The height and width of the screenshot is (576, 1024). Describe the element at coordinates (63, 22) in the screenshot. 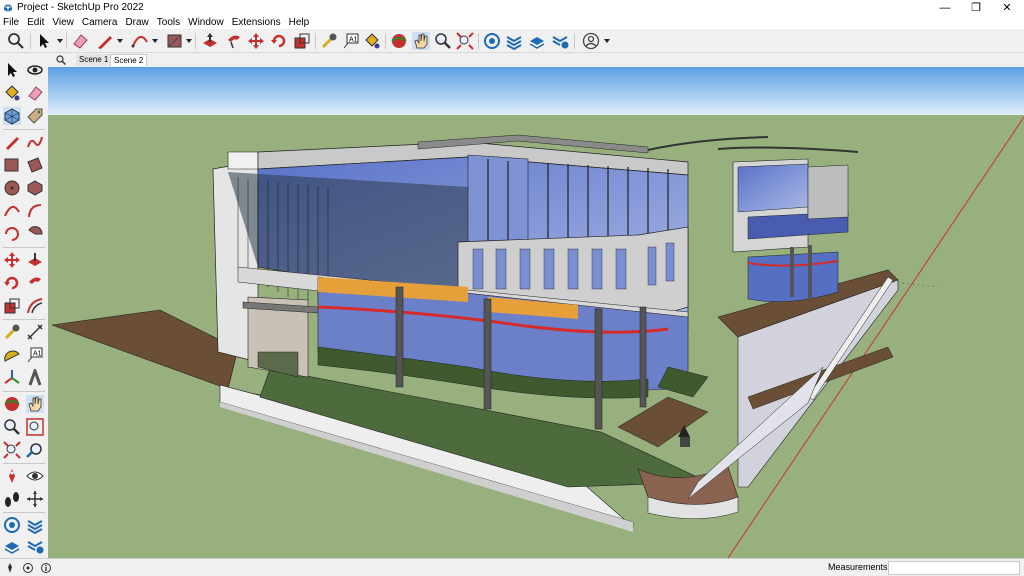

I see `menu-view: View` at that location.